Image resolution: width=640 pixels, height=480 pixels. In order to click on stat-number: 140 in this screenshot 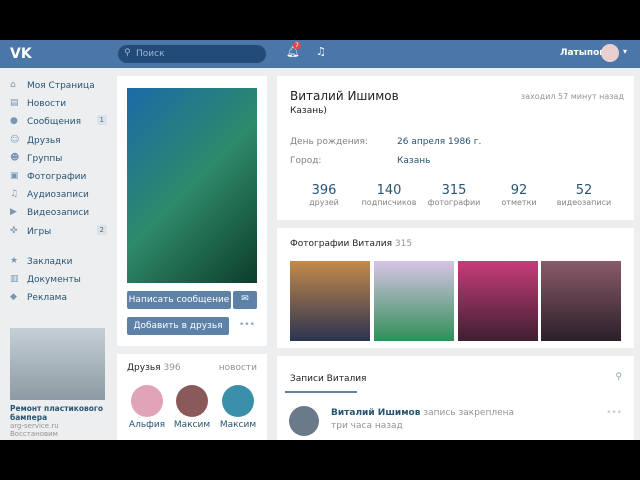, I will do `click(389, 190)`.